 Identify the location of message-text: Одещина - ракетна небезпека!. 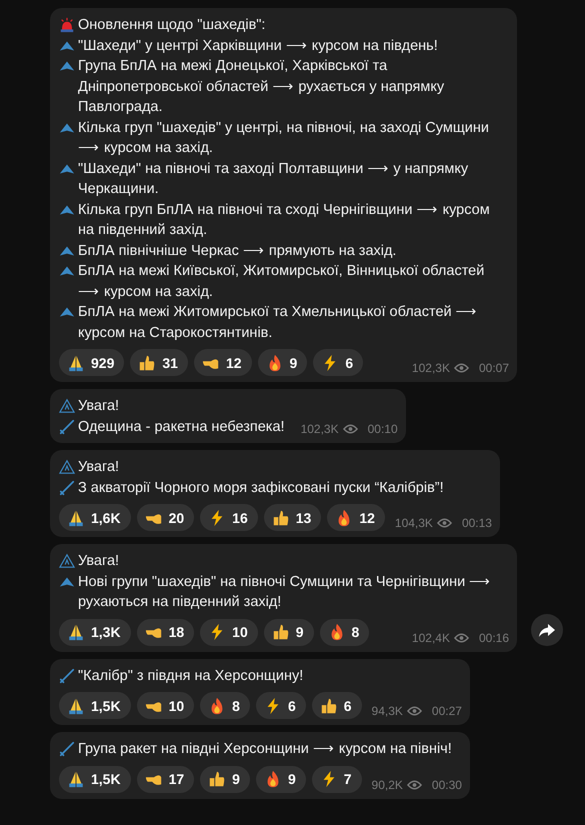
(181, 427).